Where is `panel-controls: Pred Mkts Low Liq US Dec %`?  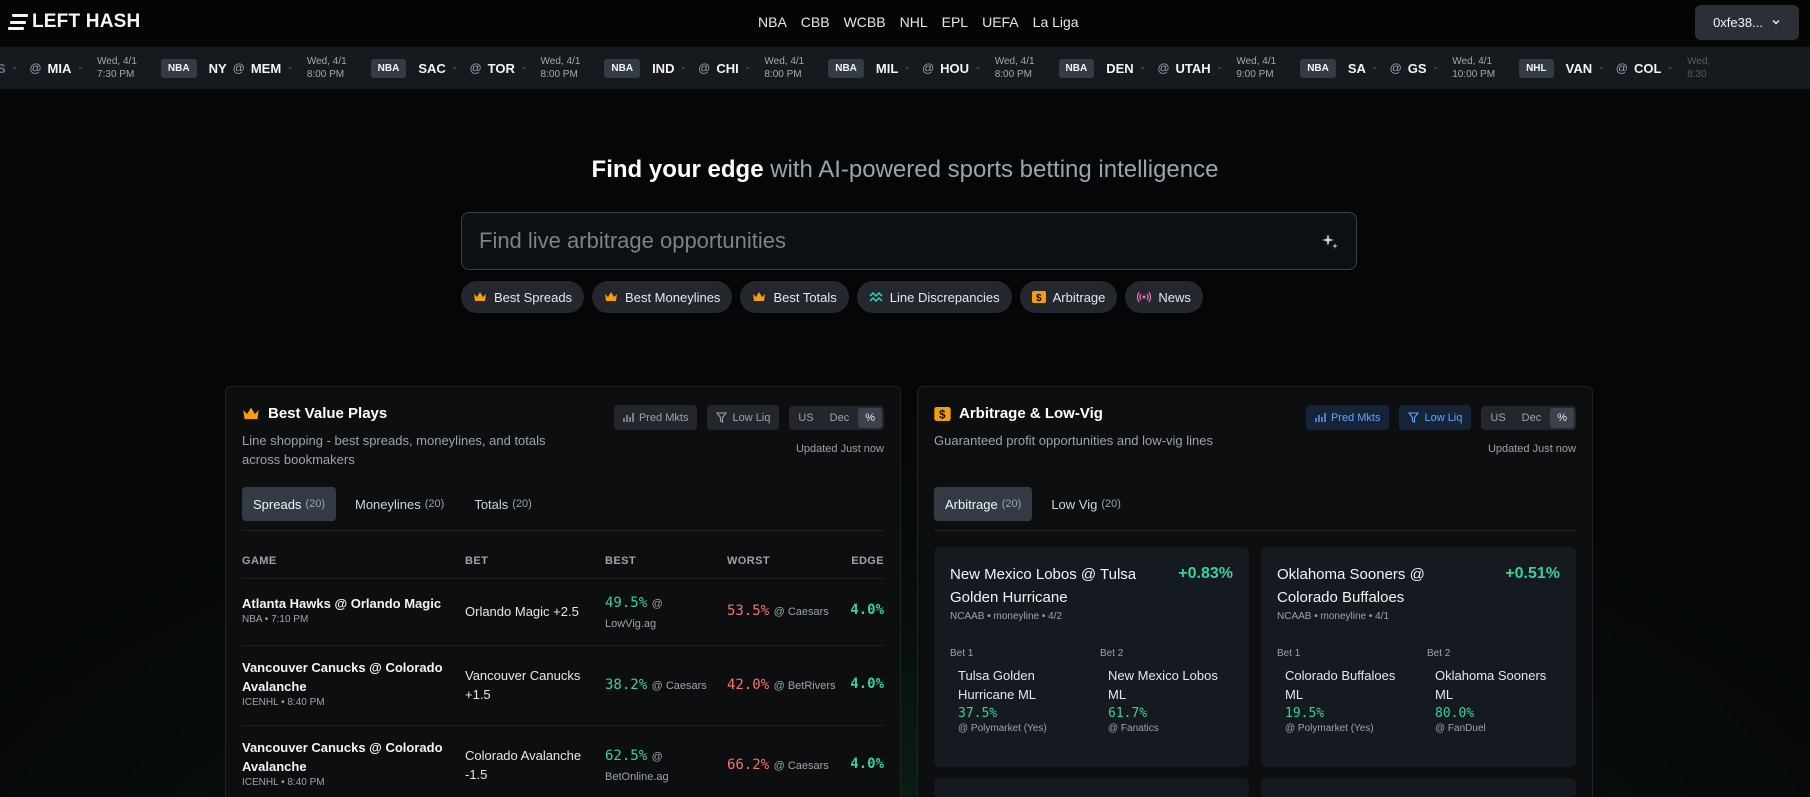
panel-controls: Pred Mkts Low Liq US Dec % is located at coordinates (748, 417).